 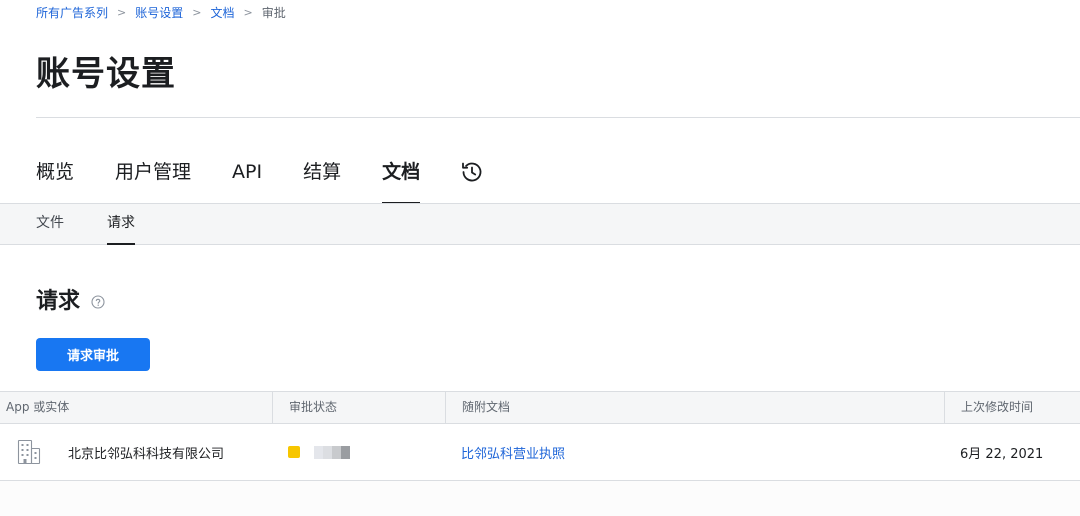 I want to click on history-icon, so click(x=472, y=172).